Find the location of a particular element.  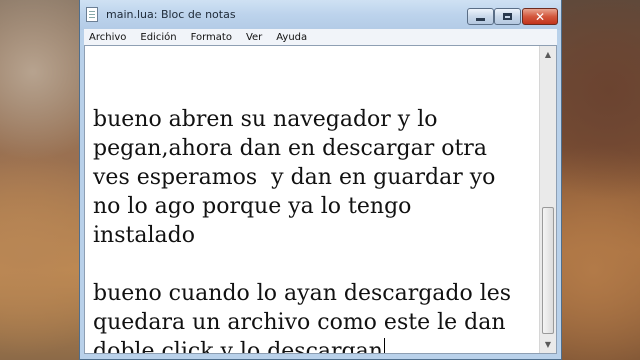

editor-line: doble click y lo descargan is located at coordinates (238, 346).